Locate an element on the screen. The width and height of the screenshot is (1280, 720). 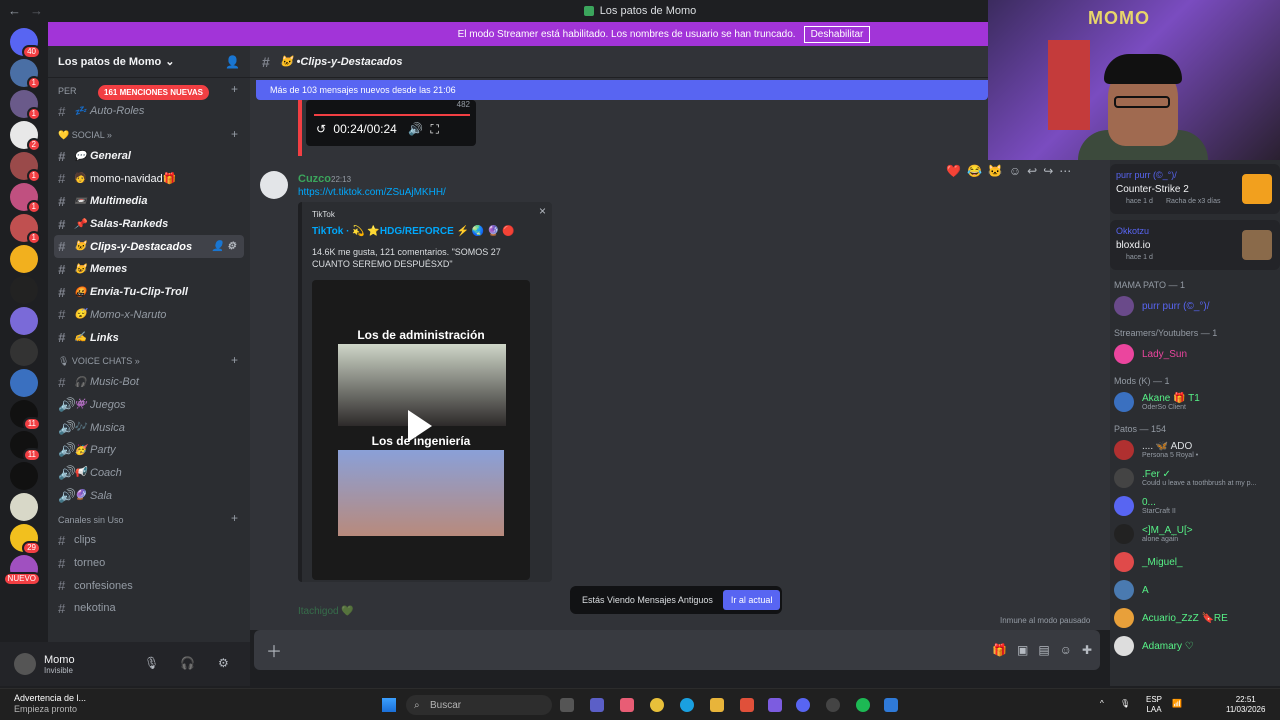
gear-icon: ⚙ is located at coordinates (223, 663).